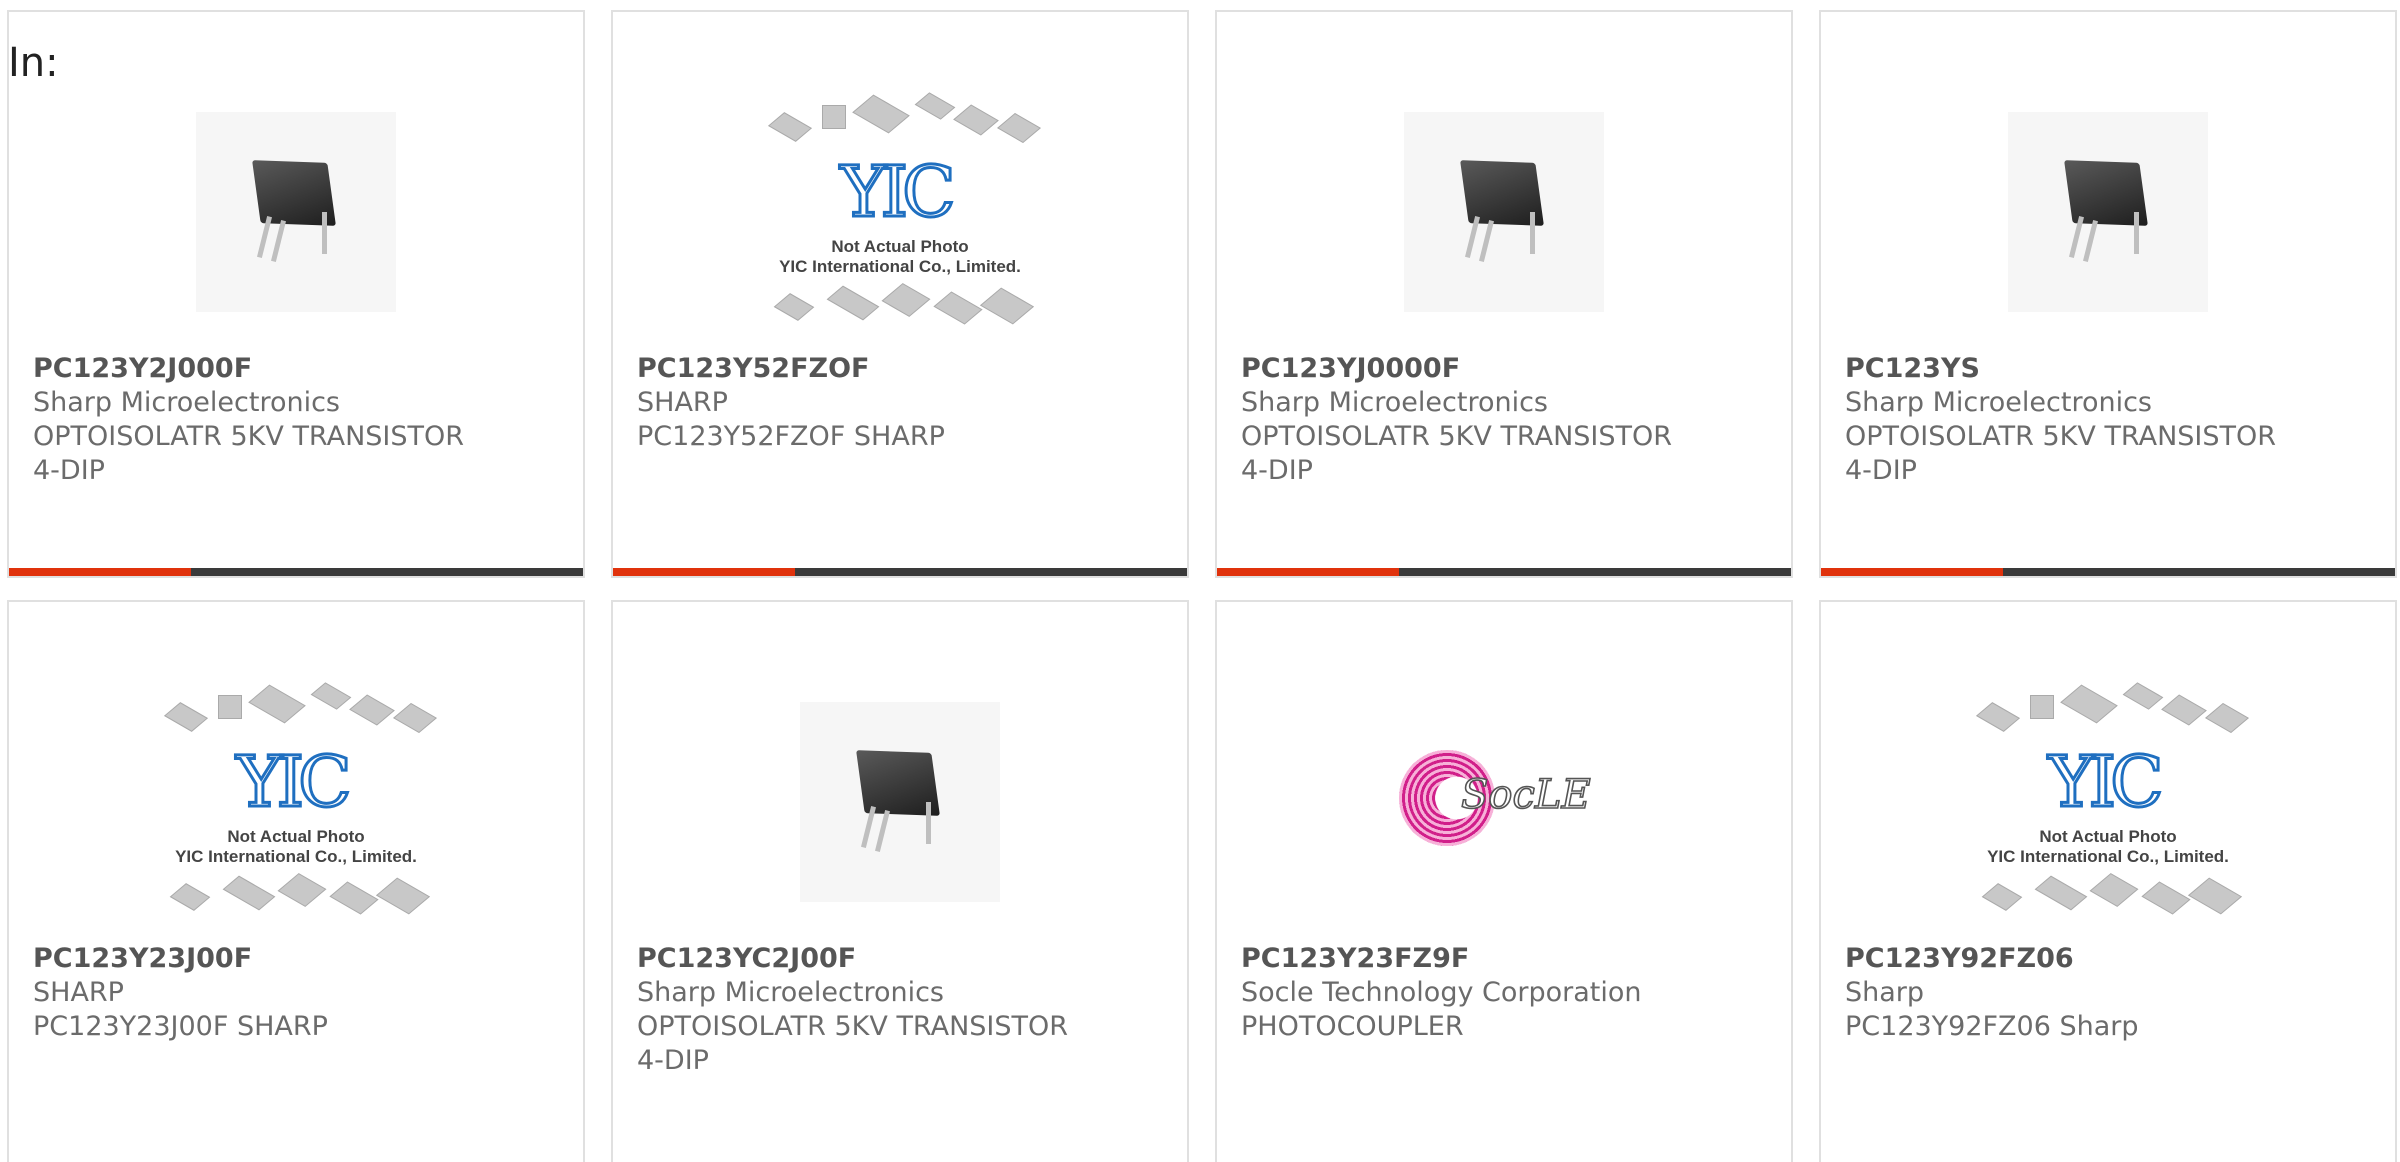  What do you see at coordinates (1506, 959) in the screenshot?
I see `part-number-link: PC123Y23FZ9F` at bounding box center [1506, 959].